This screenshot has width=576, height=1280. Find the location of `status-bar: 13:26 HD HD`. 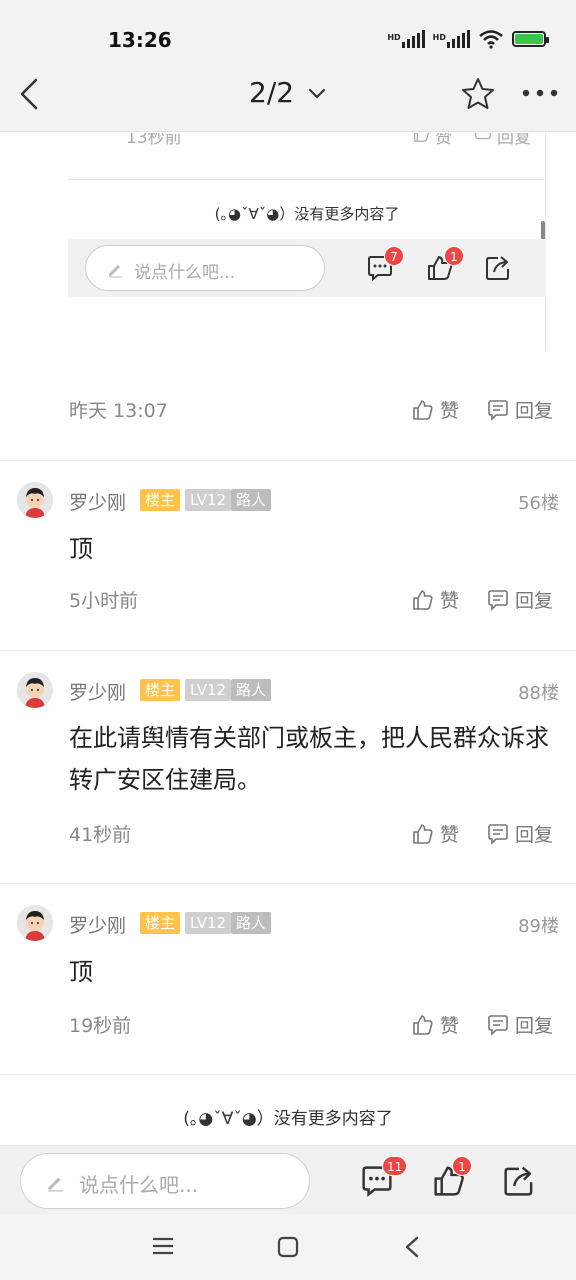

status-bar: 13:26 HD HD is located at coordinates (288, 28).